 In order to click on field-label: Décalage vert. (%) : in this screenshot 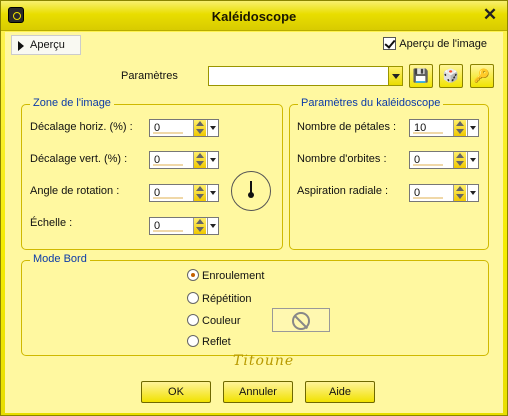, I will do `click(79, 159)`.